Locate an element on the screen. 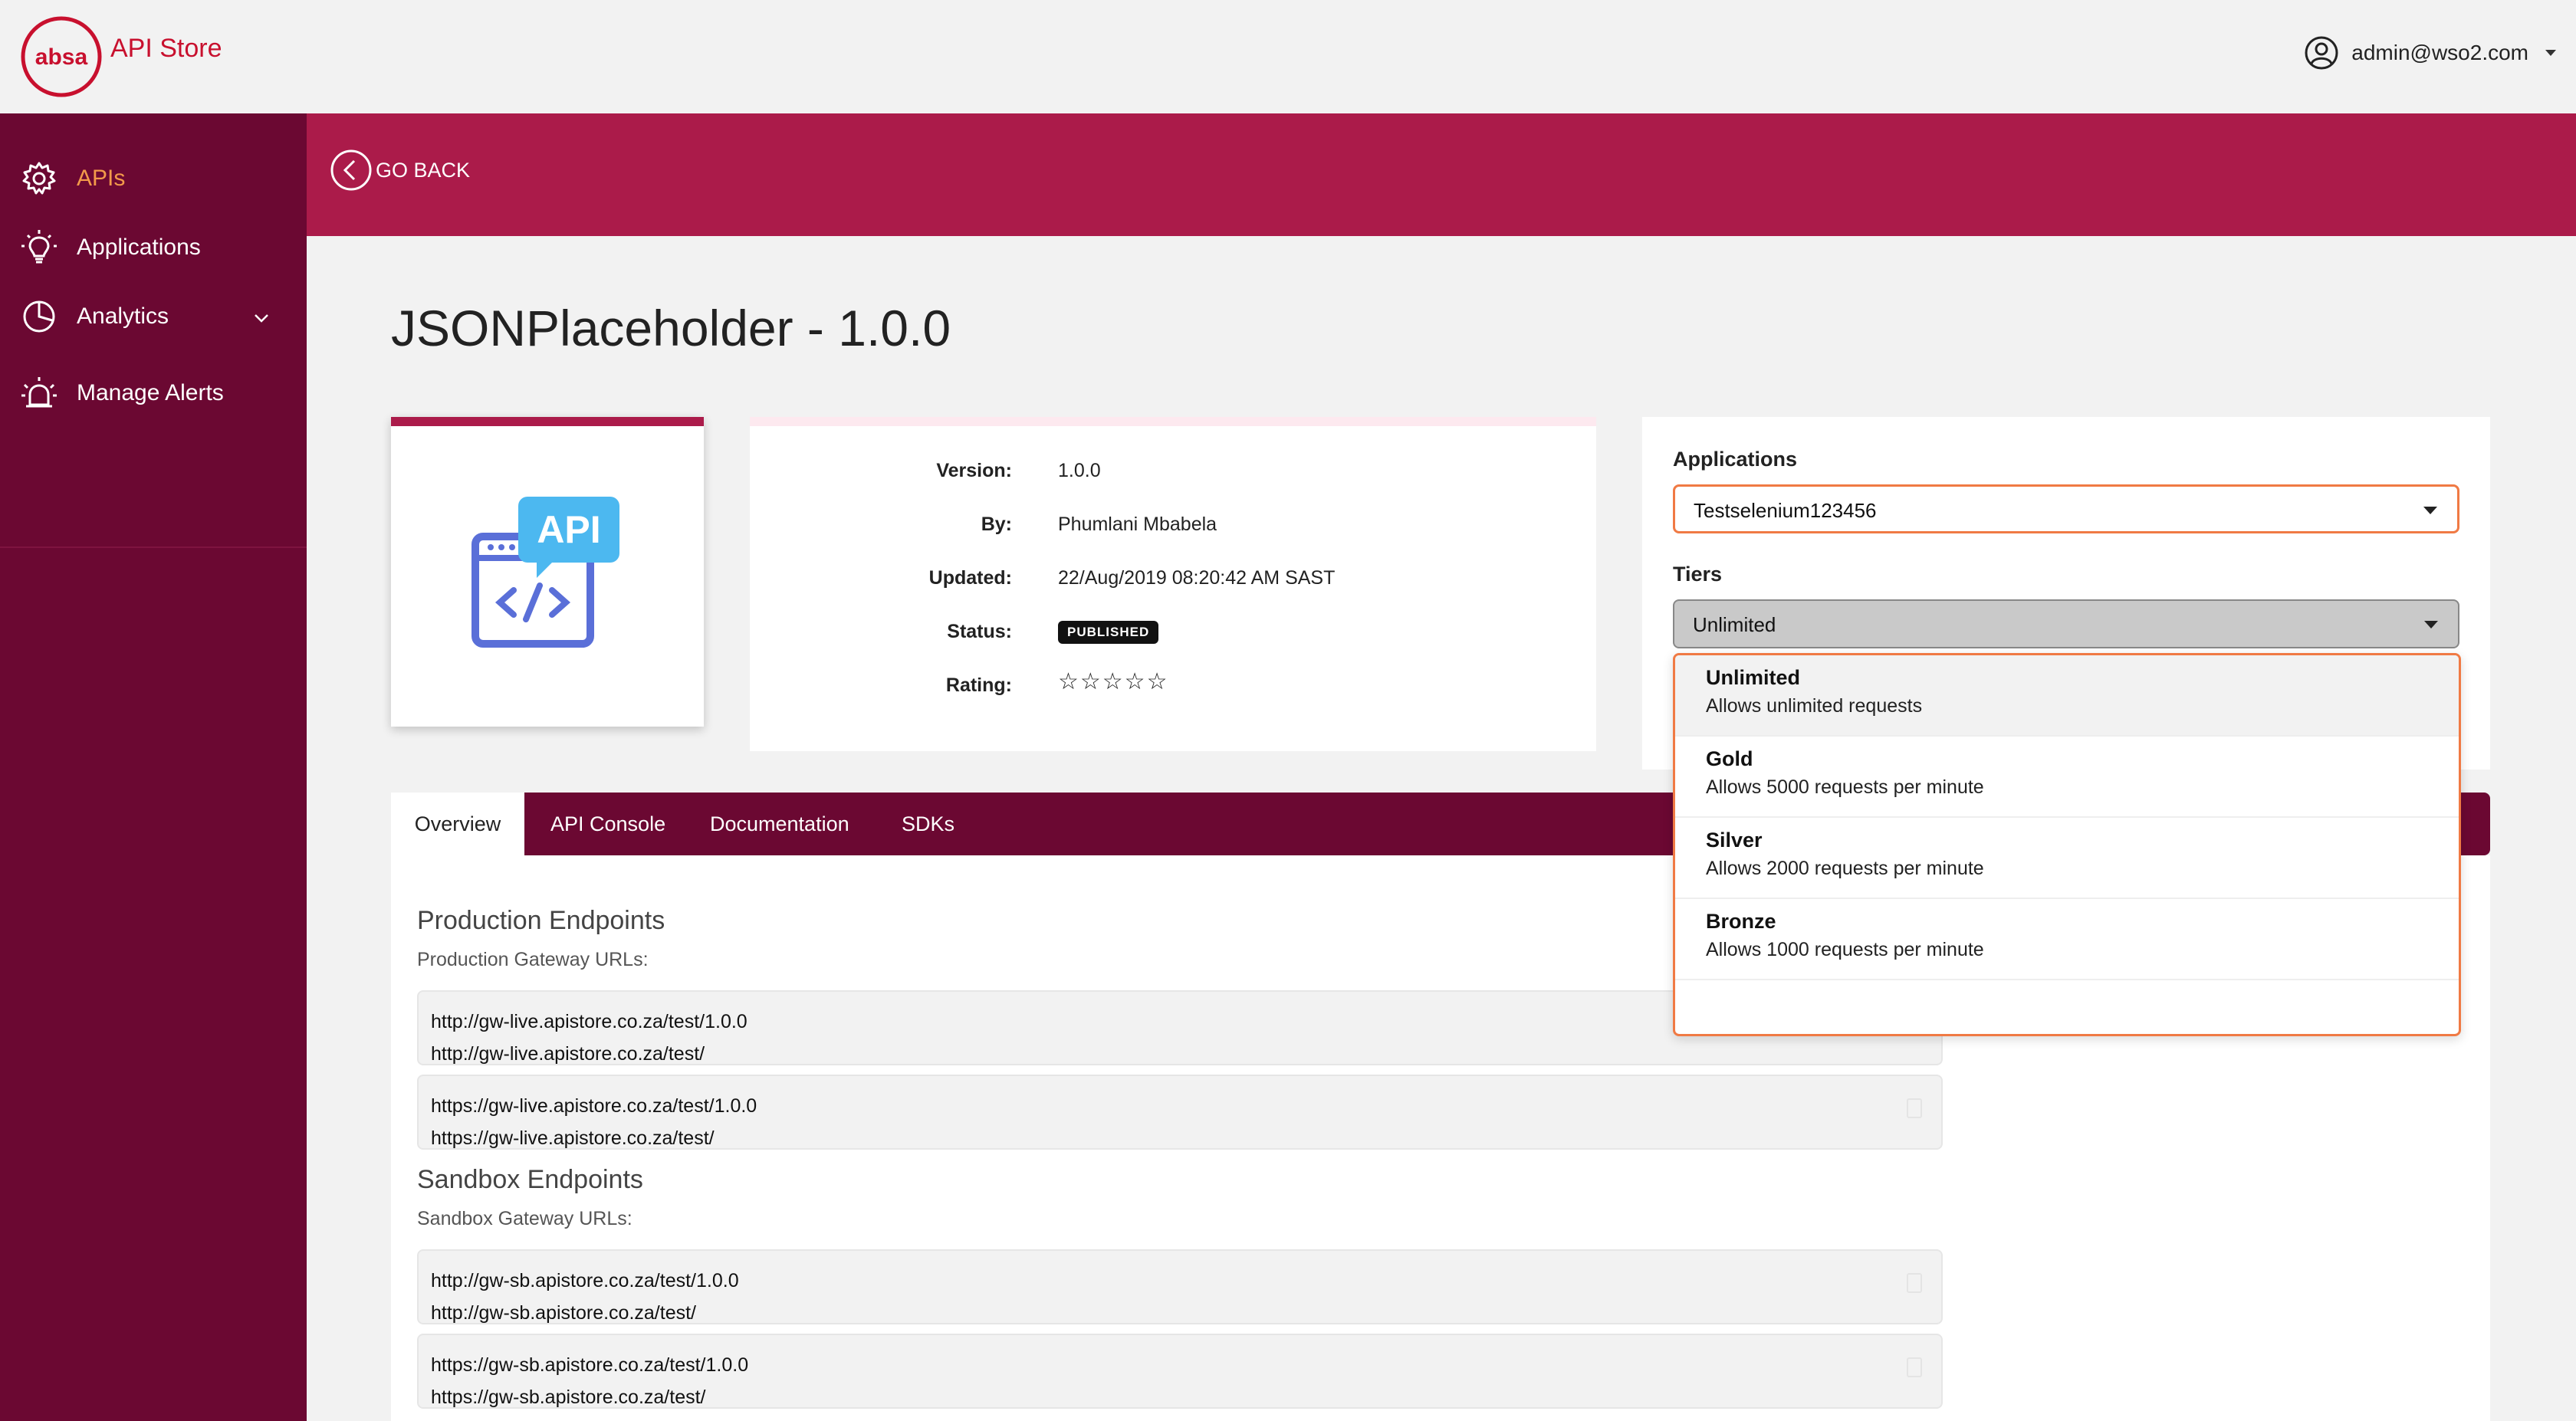 Image resolution: width=2576 pixels, height=1421 pixels. lightbulb-icon is located at coordinates (39, 247).